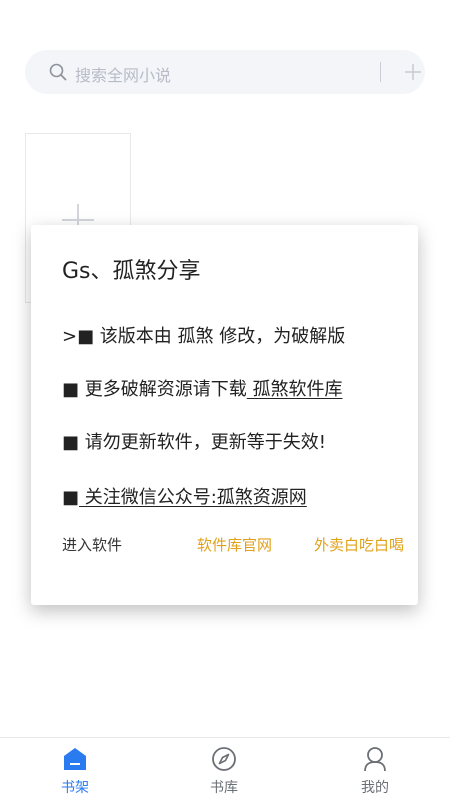 The image size is (450, 801). Describe the element at coordinates (194, 442) in the screenshot. I see `notice-line-no-update: ■ 请勿更新软件，更新等于失效!` at that location.